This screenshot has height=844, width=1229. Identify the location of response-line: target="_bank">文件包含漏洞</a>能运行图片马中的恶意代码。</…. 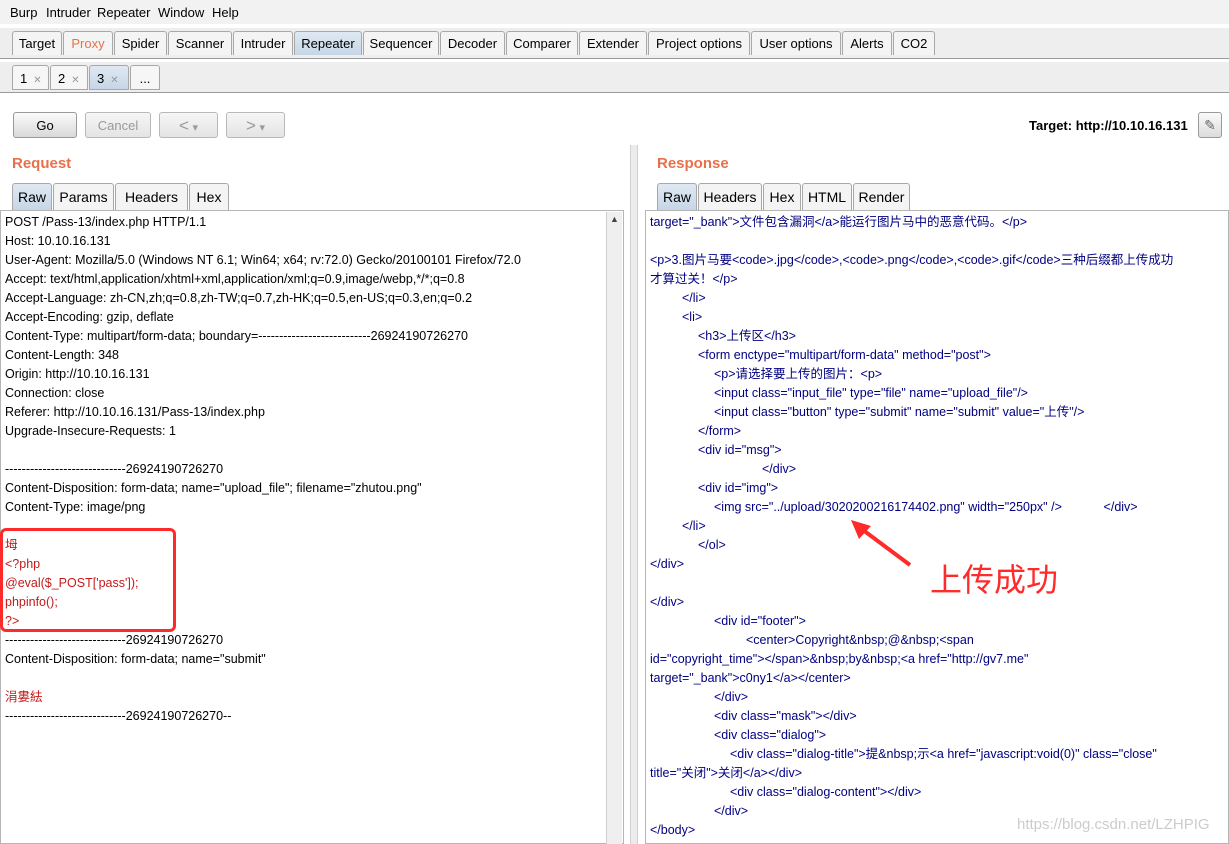
(839, 222).